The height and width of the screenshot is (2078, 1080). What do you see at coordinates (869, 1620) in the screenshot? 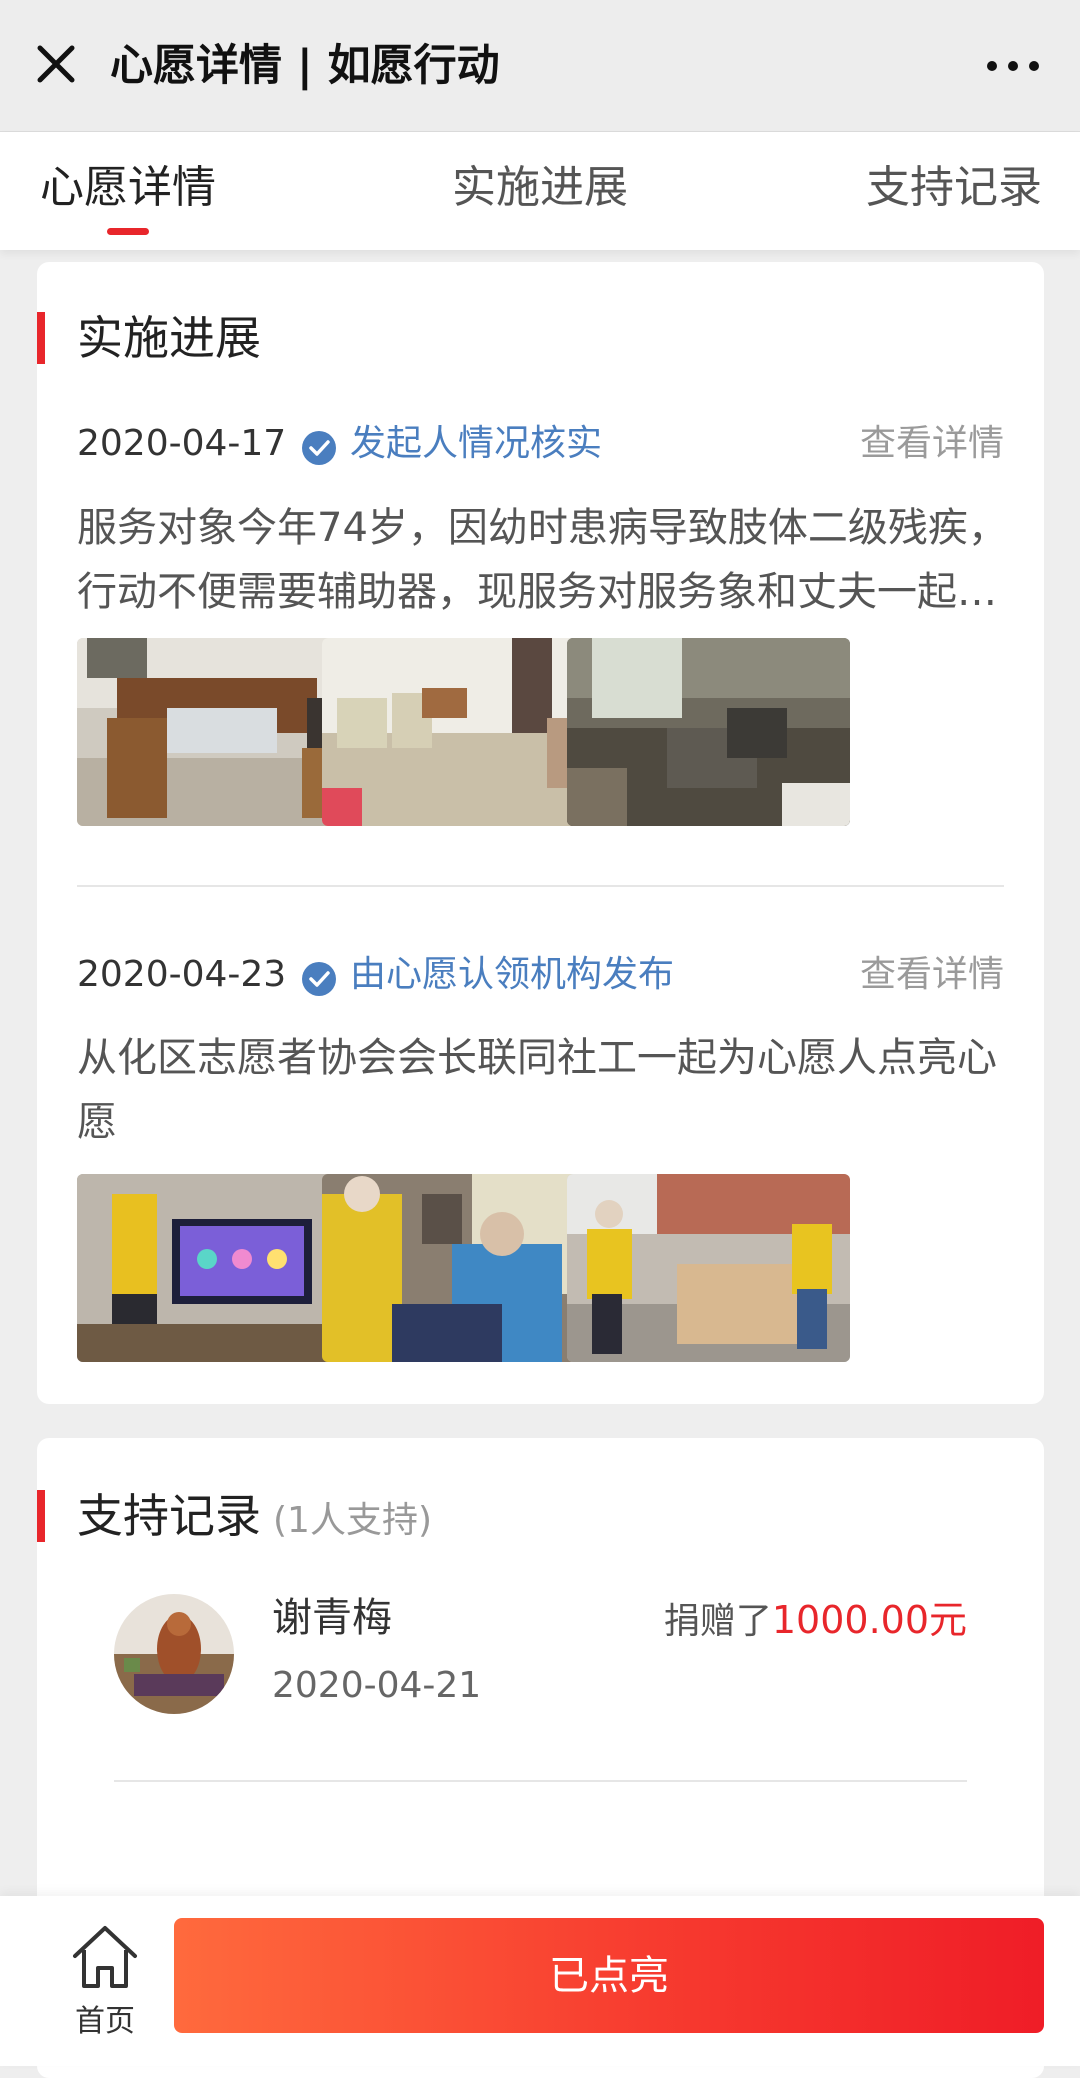
I see `donation-amount: 1000.00元` at bounding box center [869, 1620].